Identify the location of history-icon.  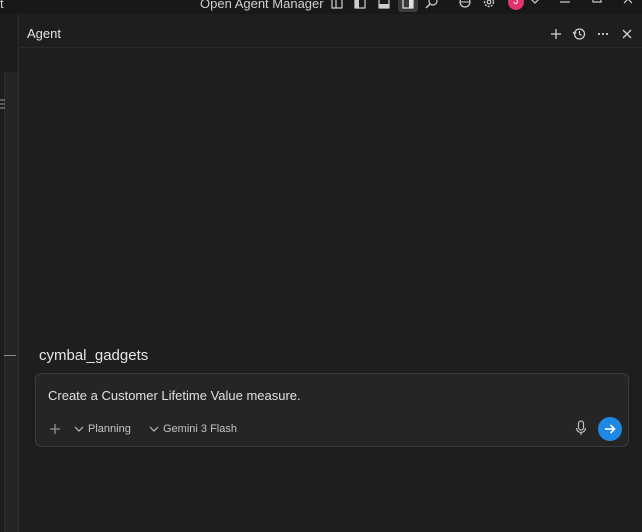
(579, 34).